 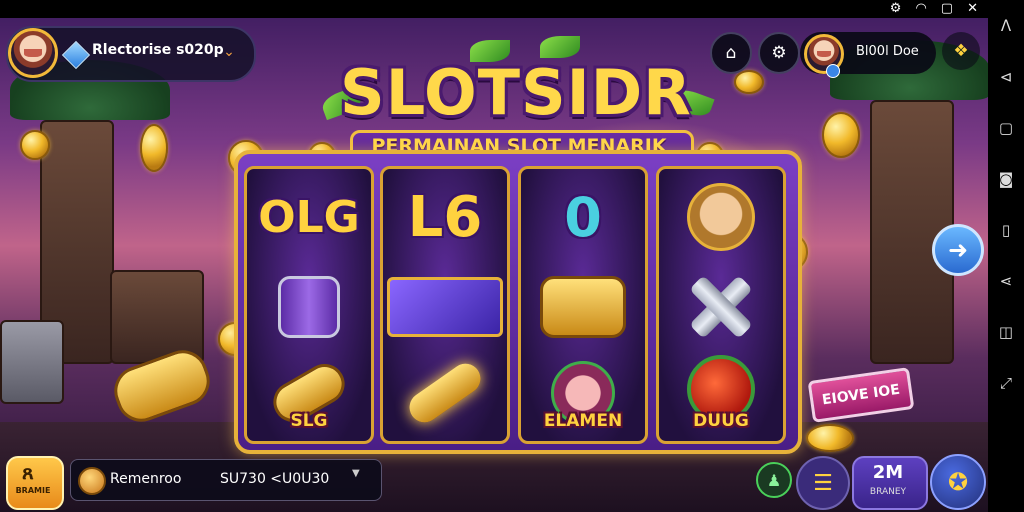 I want to click on record-icon: ◙, so click(x=1006, y=178).